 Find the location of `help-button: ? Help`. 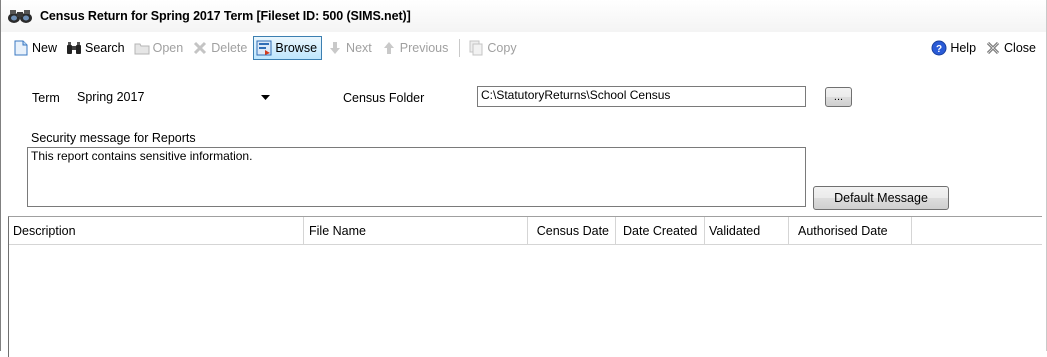

help-button: ? Help is located at coordinates (954, 48).